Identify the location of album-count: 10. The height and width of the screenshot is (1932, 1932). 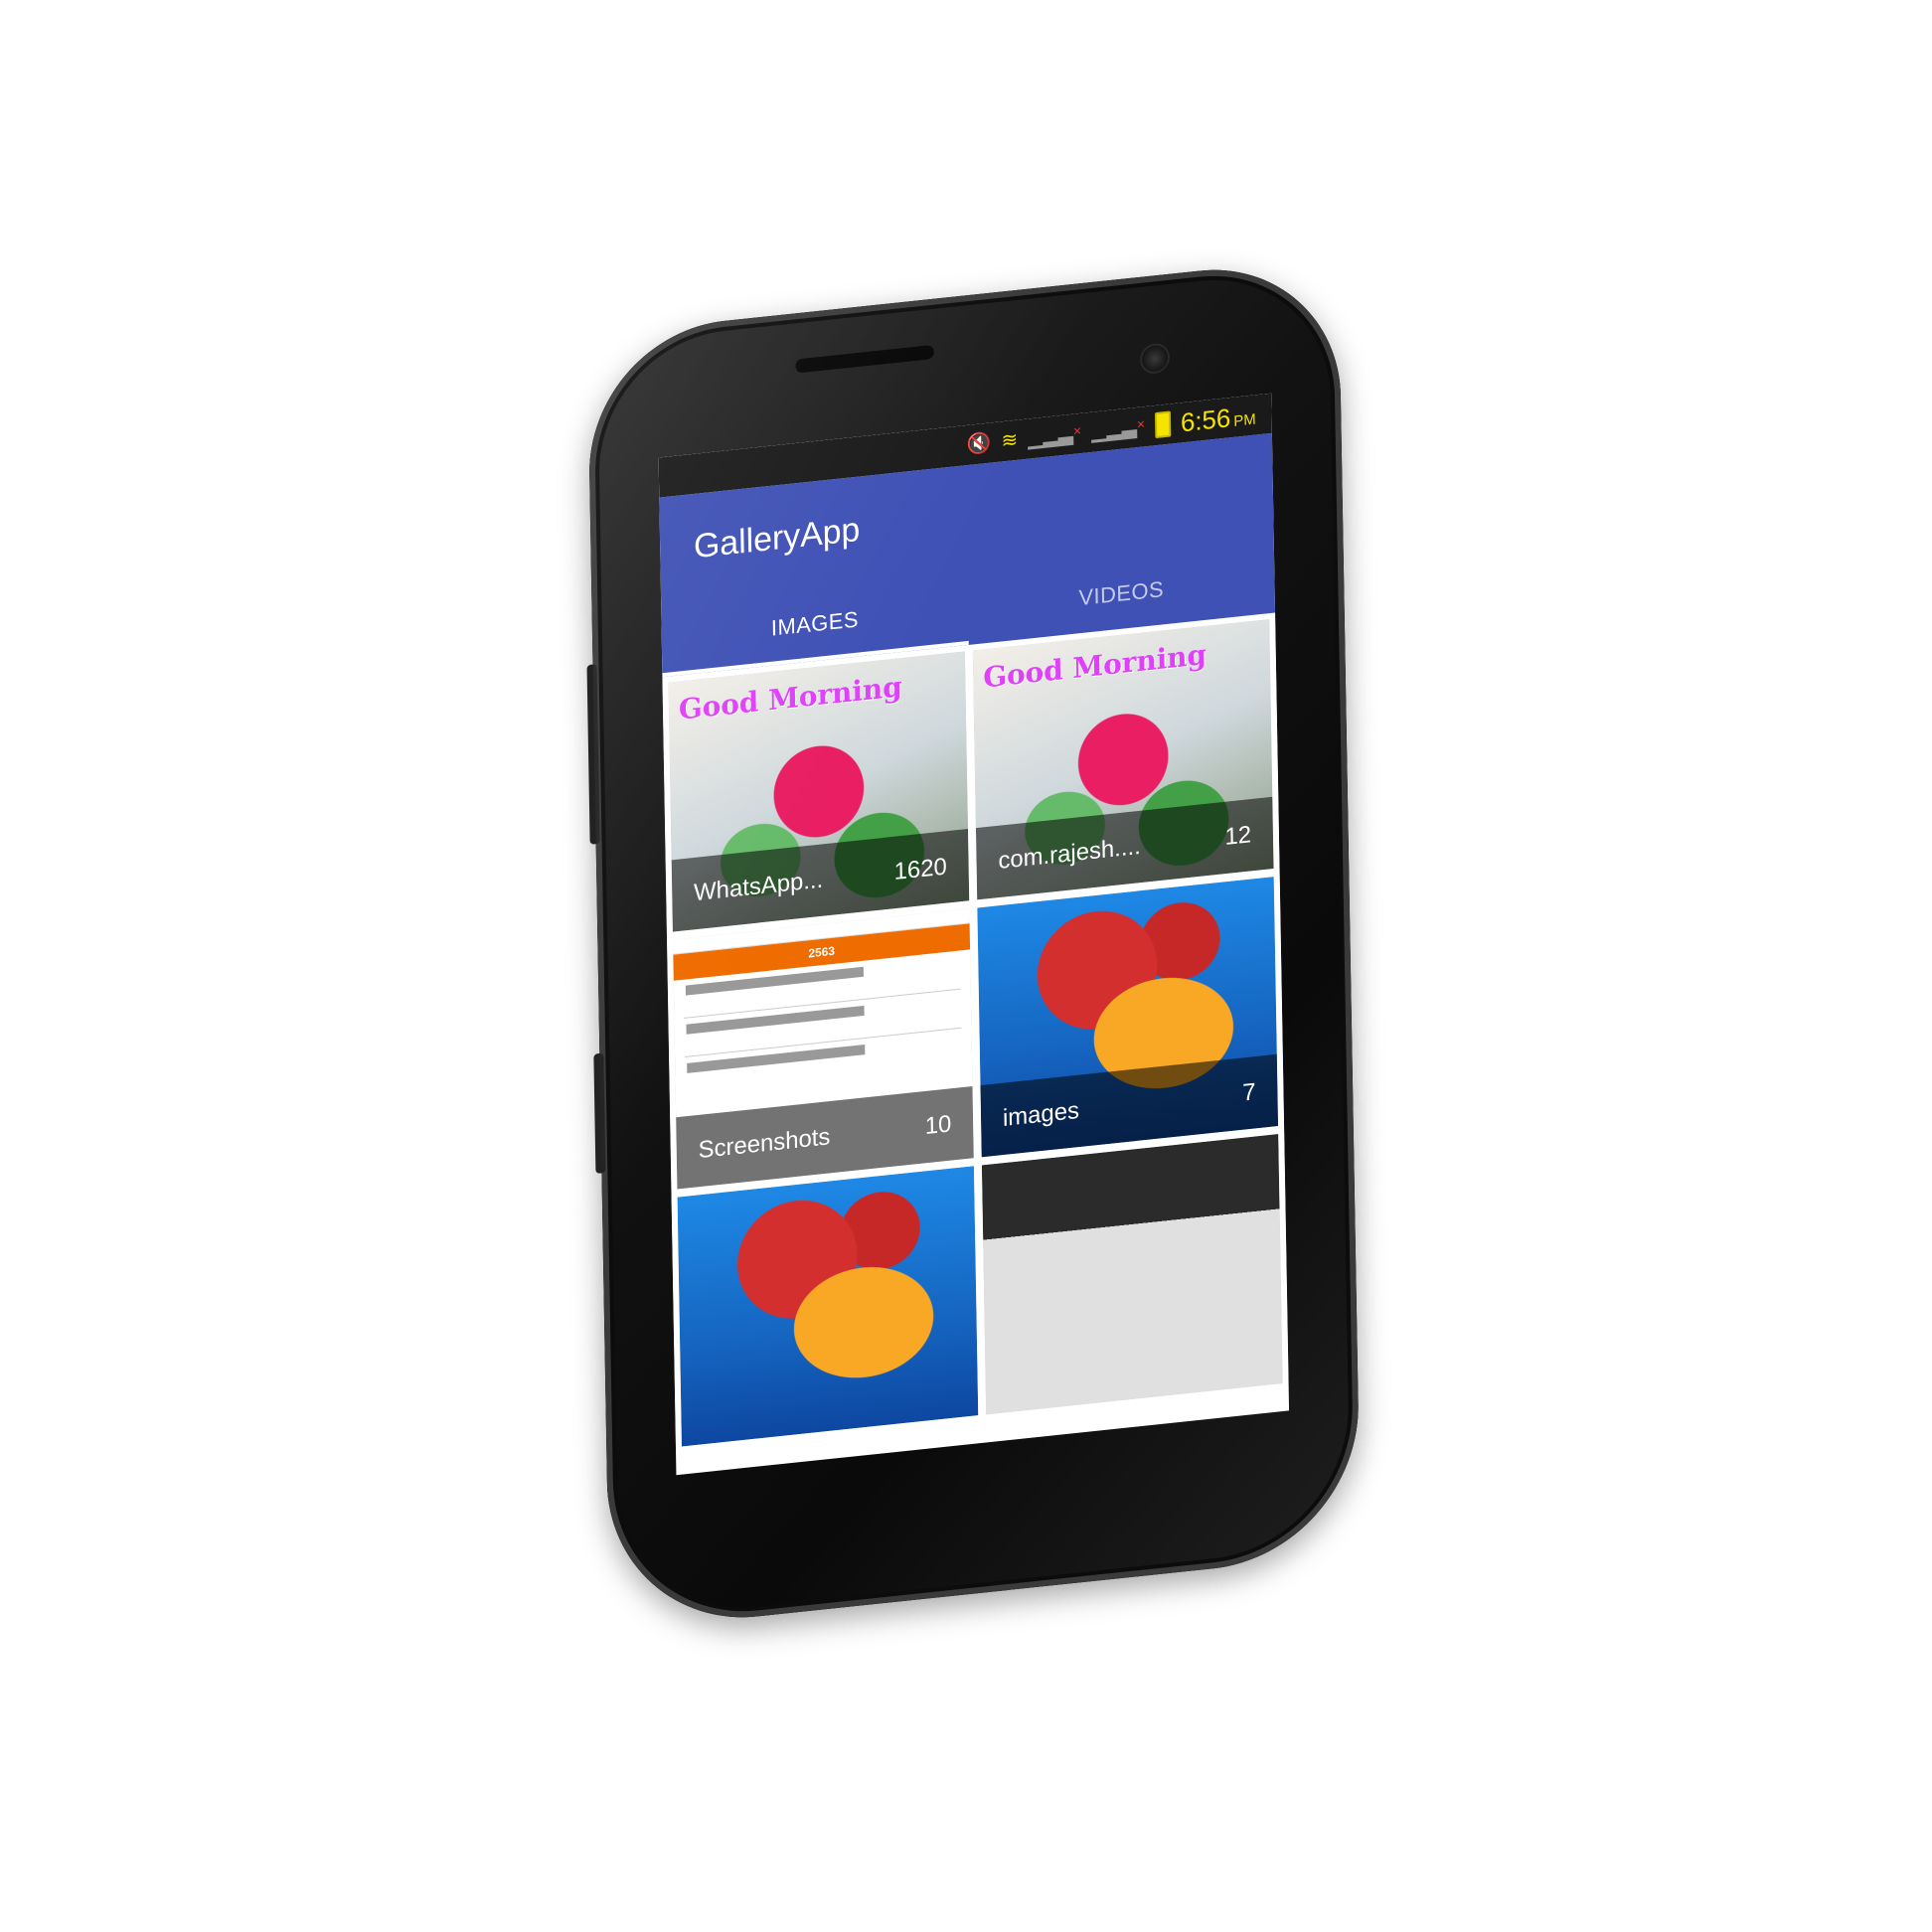
(938, 1125).